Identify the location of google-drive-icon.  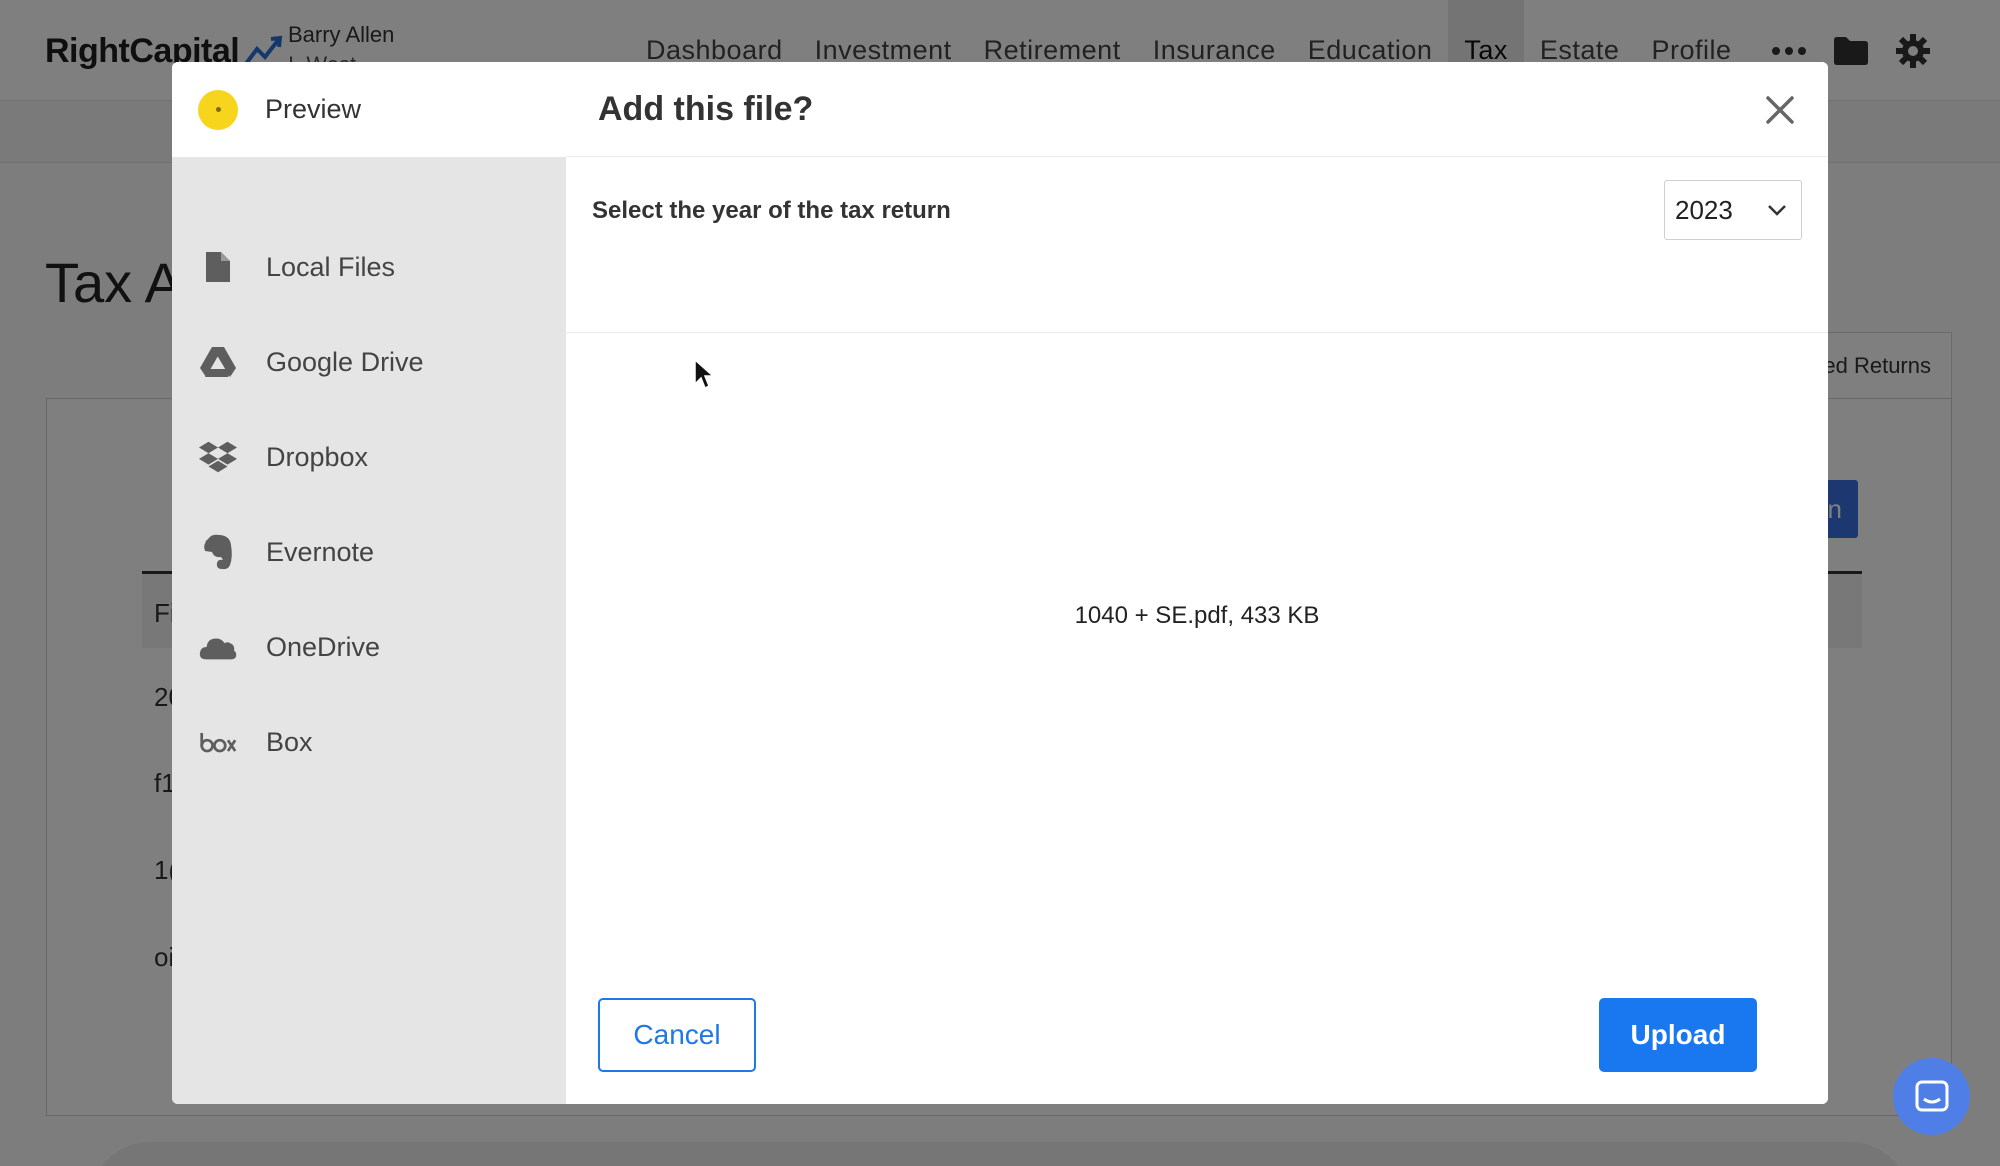
(218, 362).